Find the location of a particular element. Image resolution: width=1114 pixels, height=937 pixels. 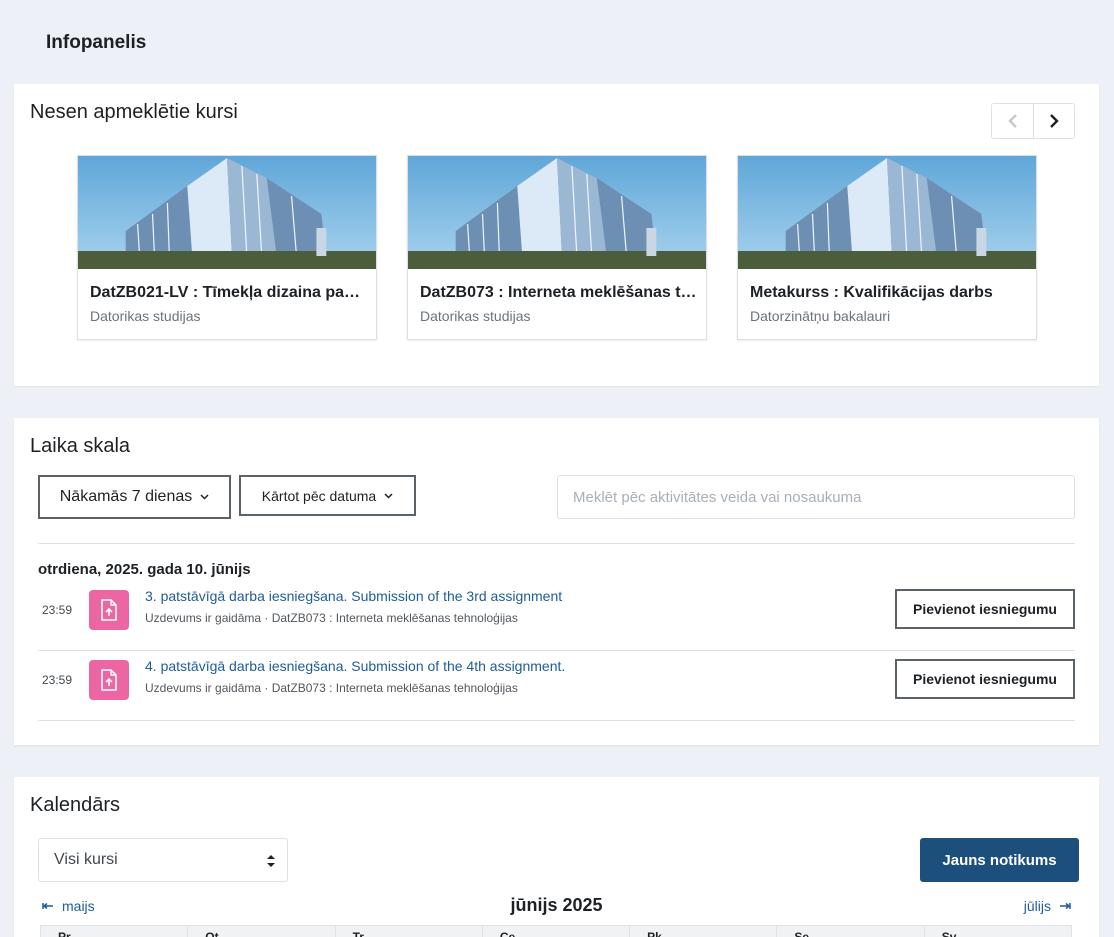

sort-filter-label: Kārtot pēc datuma is located at coordinates (319, 495).